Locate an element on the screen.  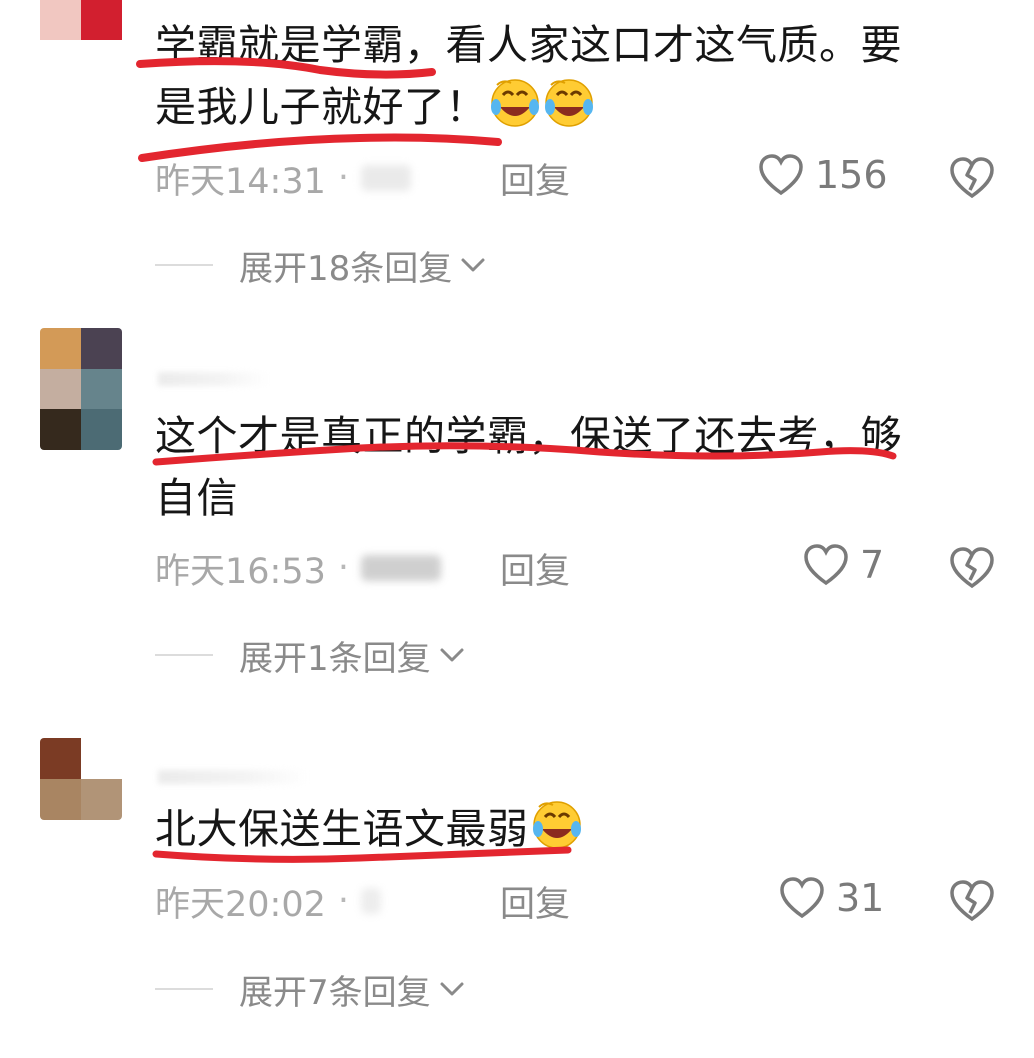
expand-replies: 展开18条回复 is located at coordinates (320, 265).